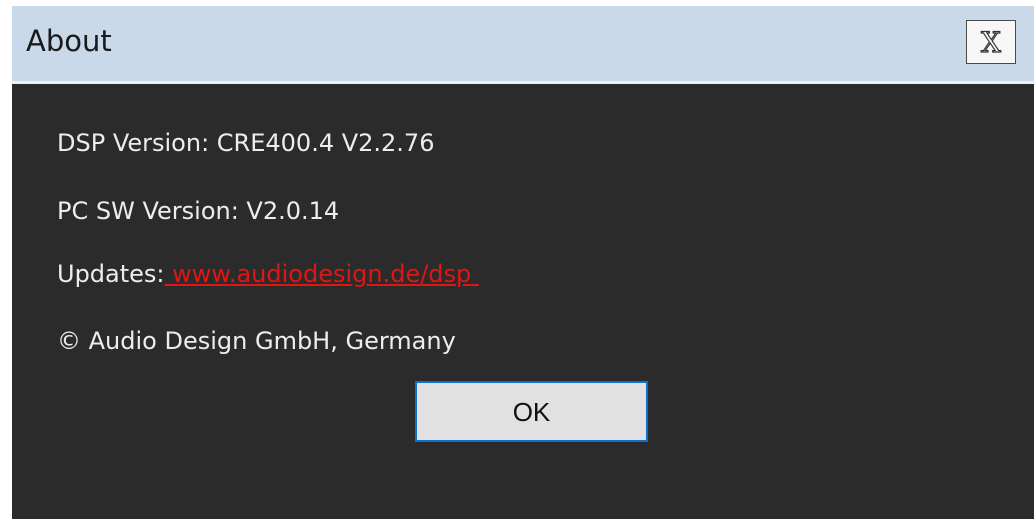 The image size is (1034, 519). Describe the element at coordinates (322, 274) in the screenshot. I see `updates-link: www.audiodesign.de/dsp` at that location.